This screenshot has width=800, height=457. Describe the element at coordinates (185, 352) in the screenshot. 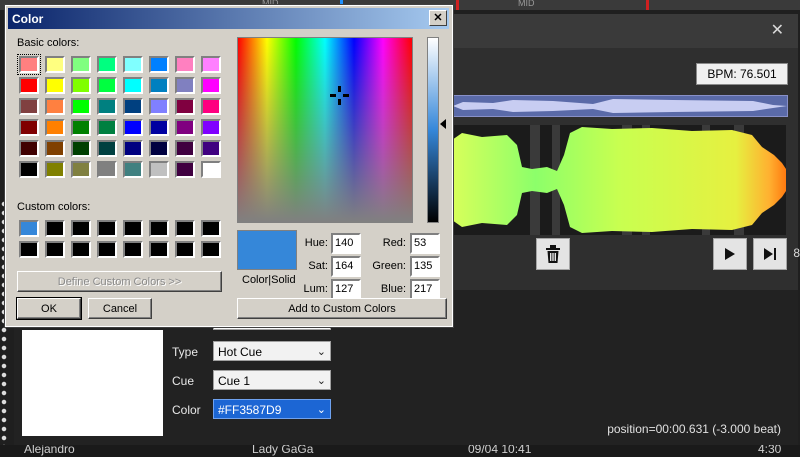

I see `type-label: Type` at that location.